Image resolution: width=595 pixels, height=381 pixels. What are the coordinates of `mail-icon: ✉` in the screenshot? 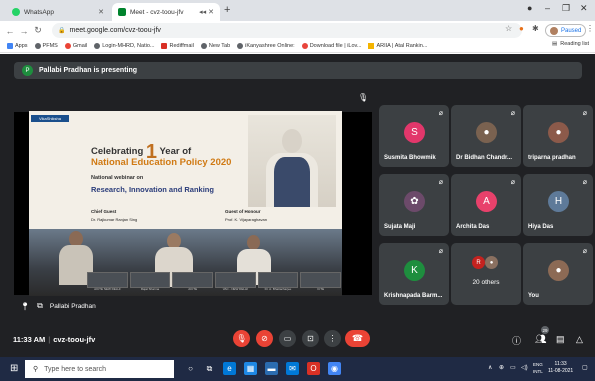 It's located at (292, 368).